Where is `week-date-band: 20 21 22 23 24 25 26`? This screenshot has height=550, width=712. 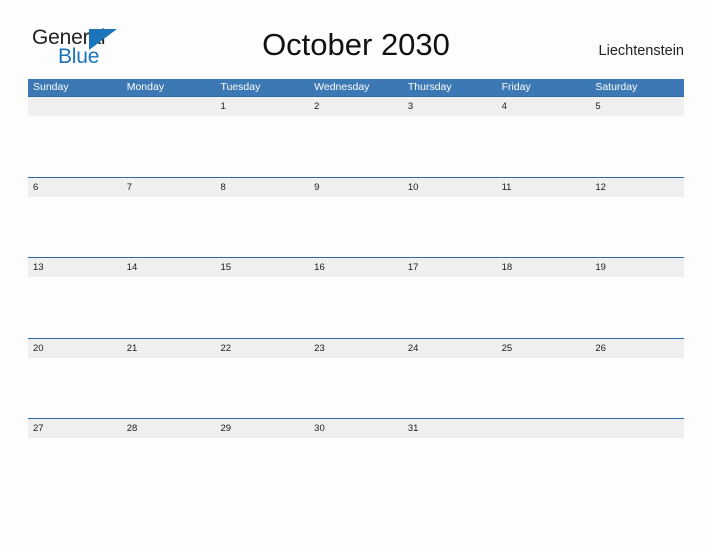
week-date-band: 20 21 22 23 24 25 26 is located at coordinates (356, 348).